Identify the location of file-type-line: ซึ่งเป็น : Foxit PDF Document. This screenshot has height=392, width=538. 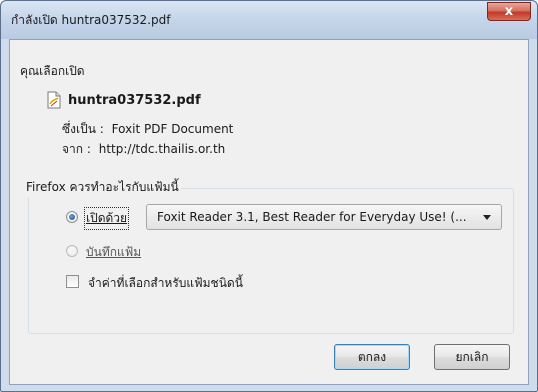
(147, 129).